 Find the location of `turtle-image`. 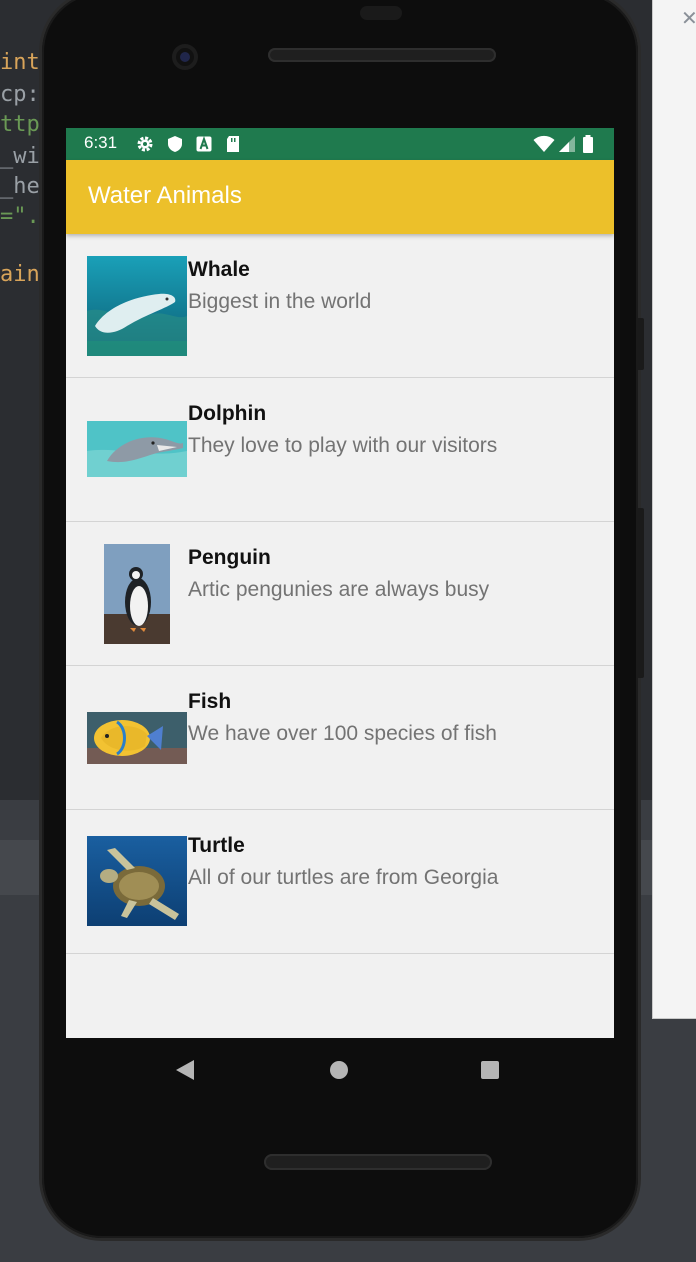

turtle-image is located at coordinates (137, 881).